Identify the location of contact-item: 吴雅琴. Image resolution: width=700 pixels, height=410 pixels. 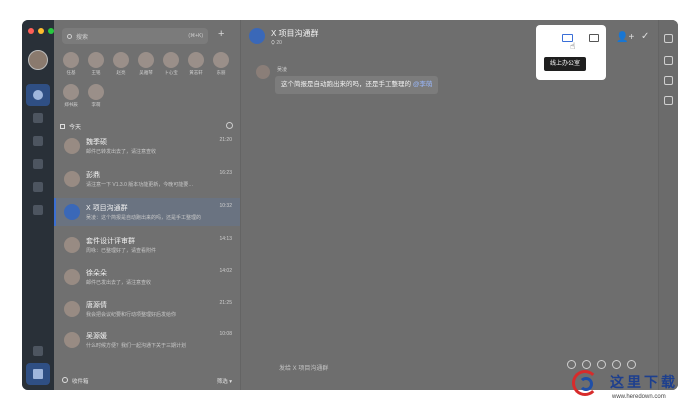
(146, 64).